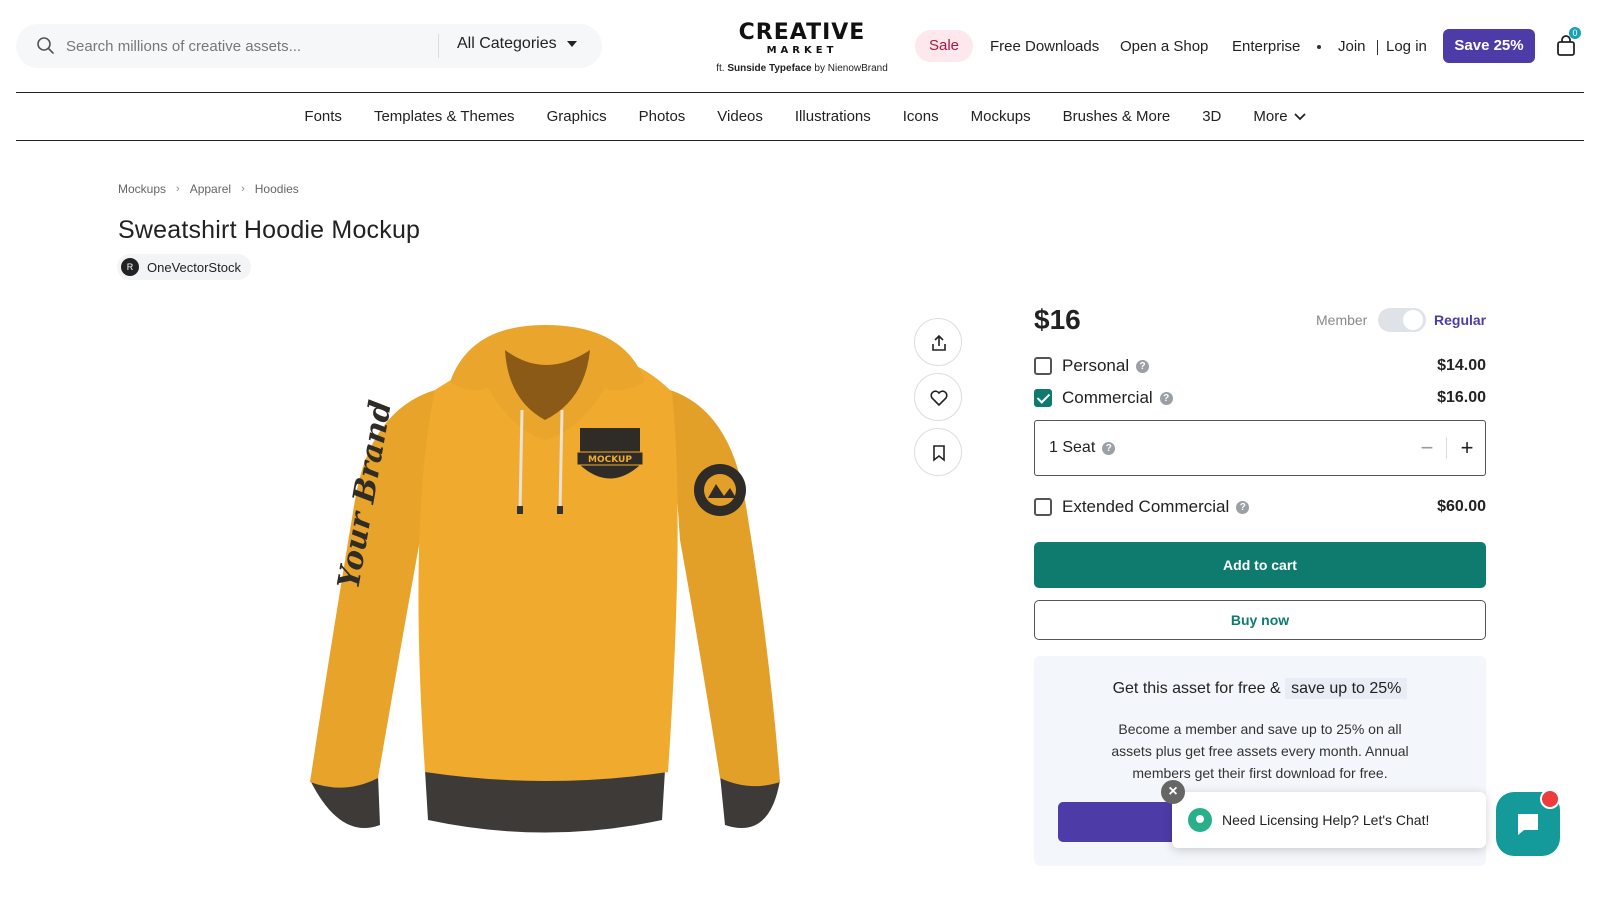 This screenshot has height=900, width=1600. I want to click on save-25-button: Save 25%, so click(1489, 46).